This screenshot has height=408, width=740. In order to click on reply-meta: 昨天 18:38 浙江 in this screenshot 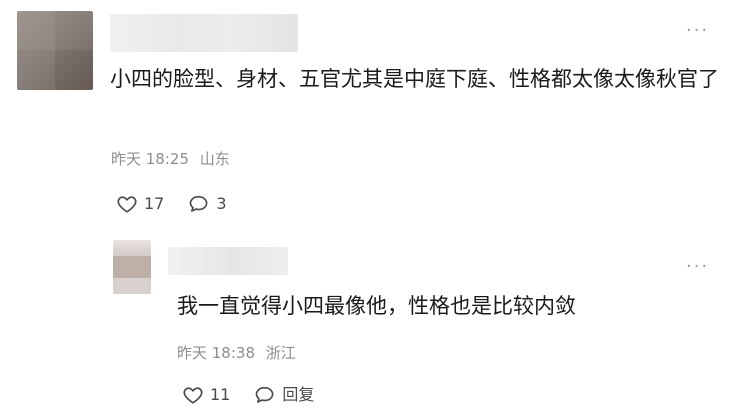, I will do `click(236, 353)`.